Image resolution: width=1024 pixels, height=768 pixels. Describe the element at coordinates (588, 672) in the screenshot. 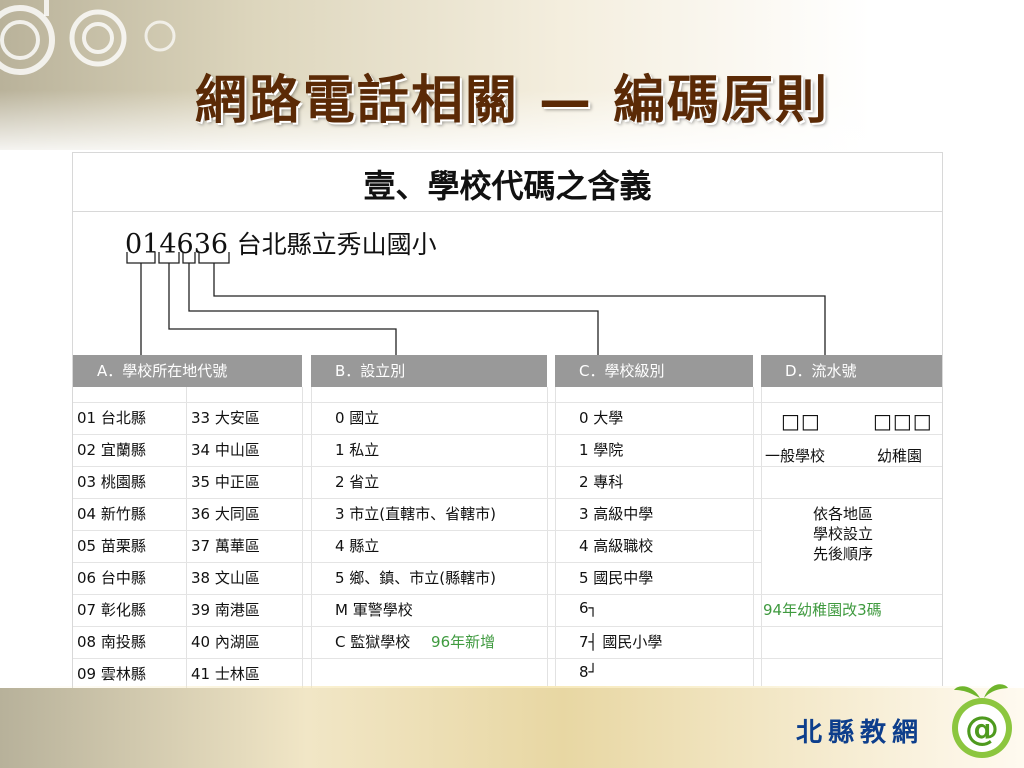

I see `level-item: 8┘` at that location.